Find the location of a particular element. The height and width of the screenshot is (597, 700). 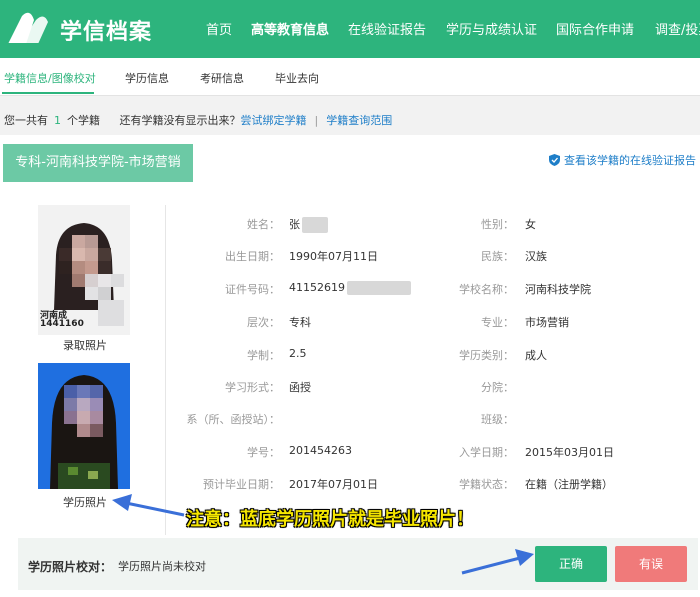

admission-photo-caption: 录取照片 is located at coordinates (85, 345).